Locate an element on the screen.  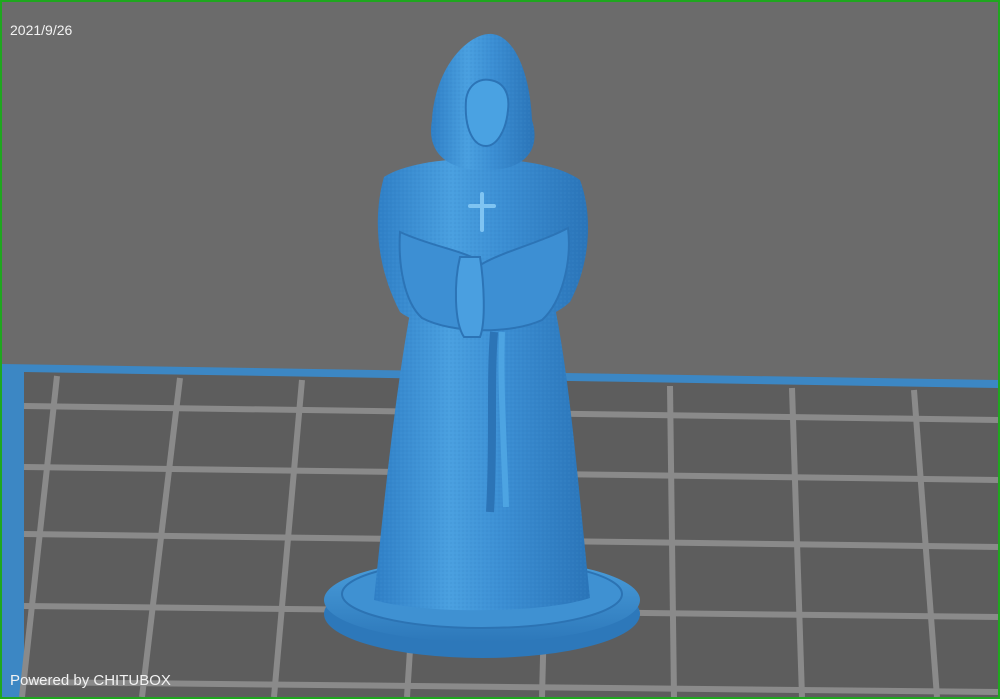
model-hands is located at coordinates (469, 297).